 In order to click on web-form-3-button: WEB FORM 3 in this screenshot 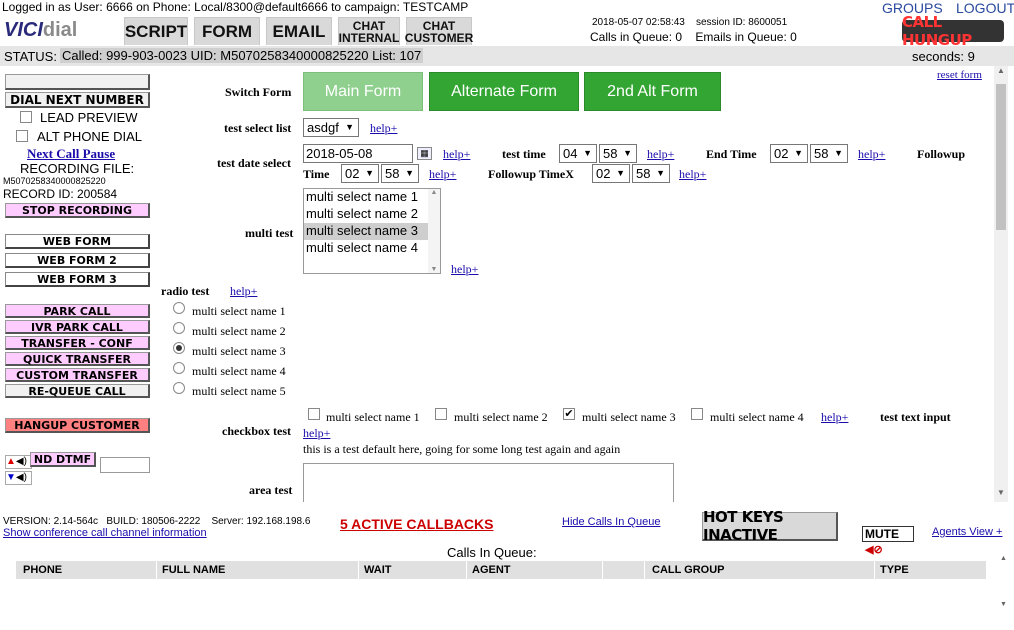, I will do `click(77, 279)`.